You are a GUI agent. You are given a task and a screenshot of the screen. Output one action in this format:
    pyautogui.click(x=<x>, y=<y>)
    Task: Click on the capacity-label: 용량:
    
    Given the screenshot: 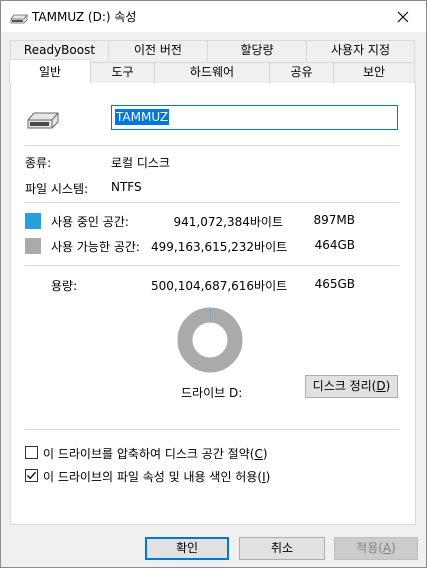 What is the action you would take?
    pyautogui.click(x=64, y=286)
    